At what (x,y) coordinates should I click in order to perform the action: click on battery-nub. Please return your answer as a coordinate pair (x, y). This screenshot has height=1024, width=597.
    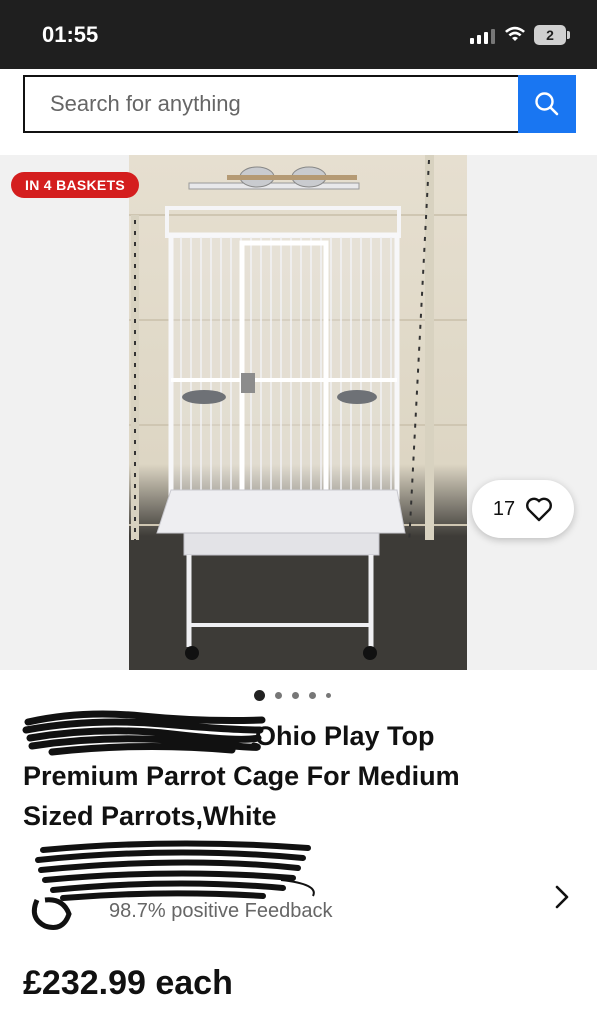
    Looking at the image, I should click on (568, 35).